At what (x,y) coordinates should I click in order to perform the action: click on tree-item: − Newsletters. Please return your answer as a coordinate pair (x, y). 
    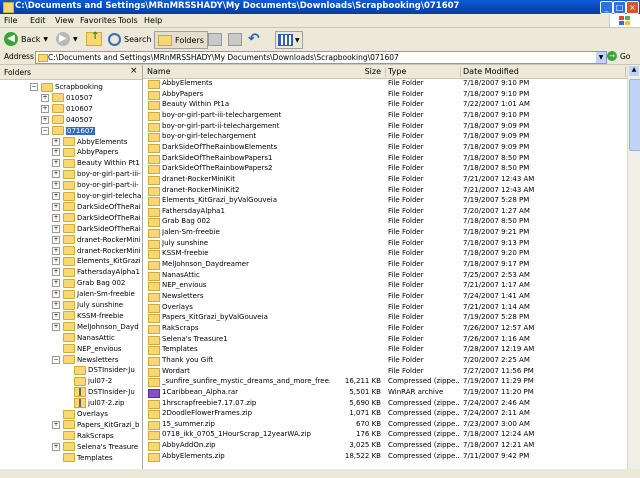
    Looking at the image, I should click on (85, 360).